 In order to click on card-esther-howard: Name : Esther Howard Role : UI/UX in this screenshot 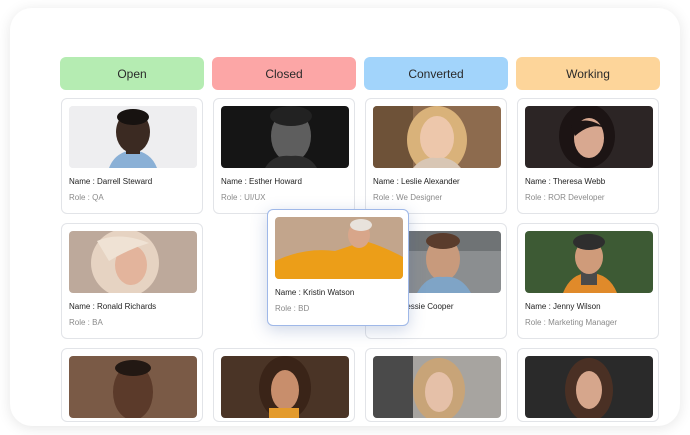, I will do `click(284, 156)`.